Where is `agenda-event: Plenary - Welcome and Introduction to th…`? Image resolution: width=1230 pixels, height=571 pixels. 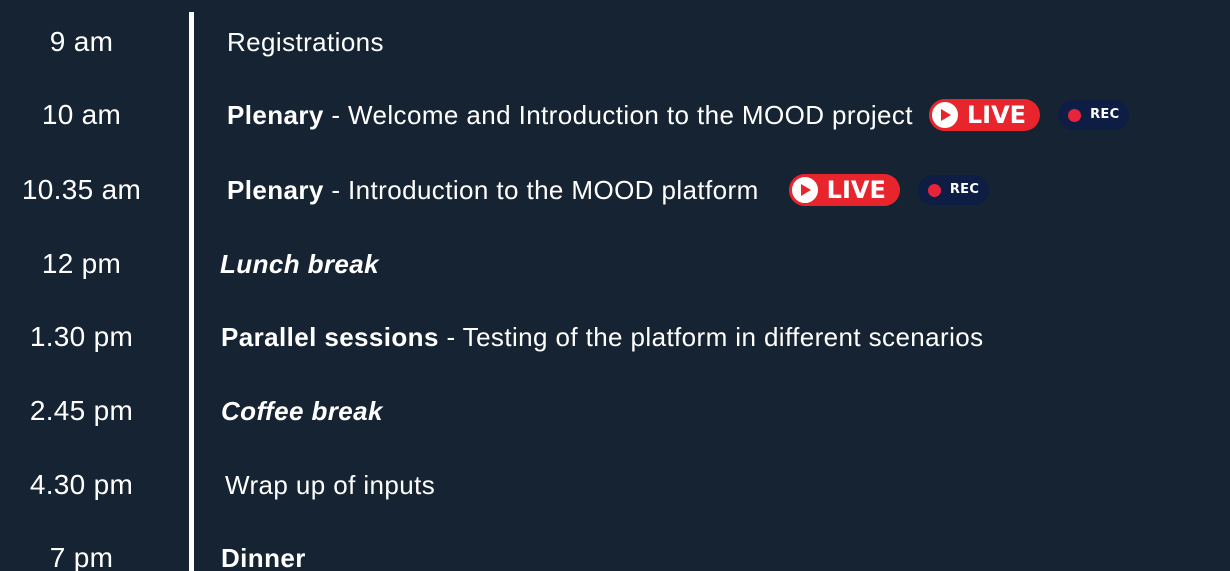
agenda-event: Plenary - Welcome and Introduction to th… is located at coordinates (678, 115).